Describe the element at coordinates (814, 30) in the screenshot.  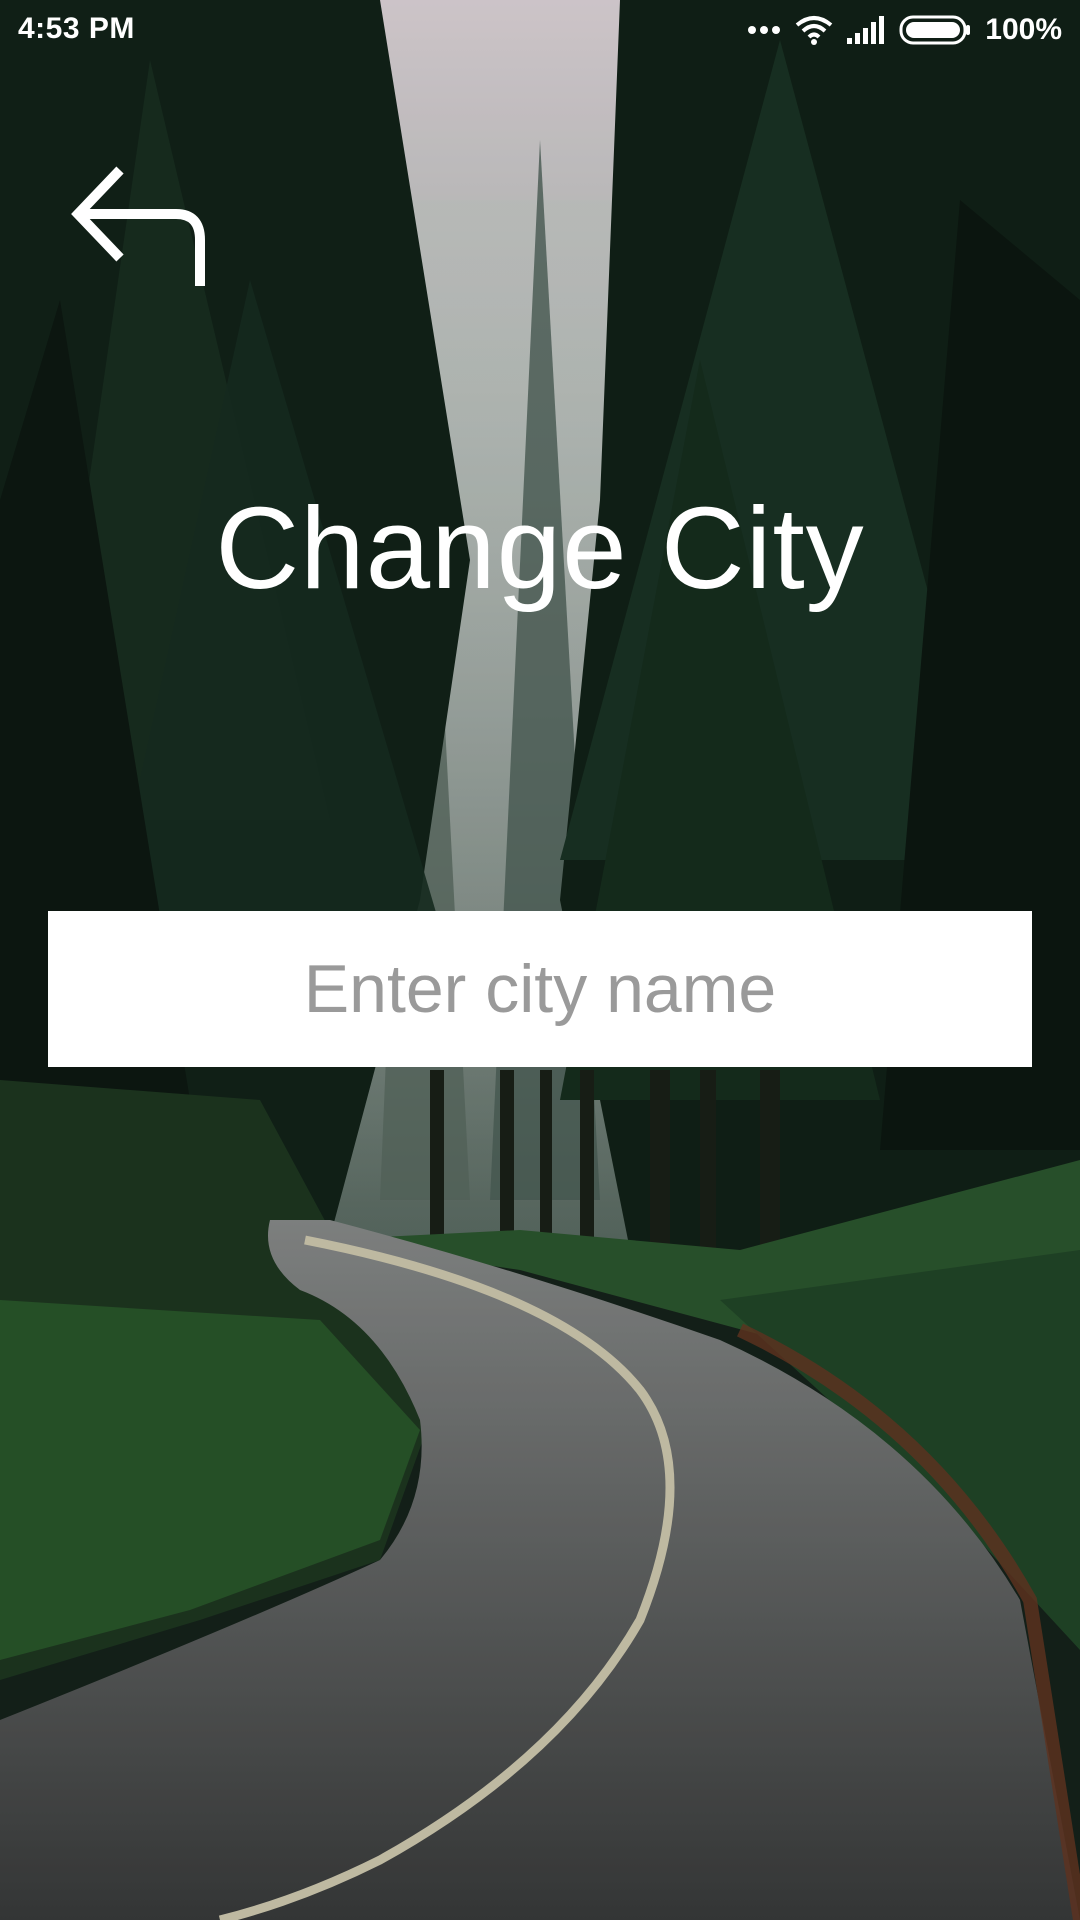
I see `wifi-icon` at that location.